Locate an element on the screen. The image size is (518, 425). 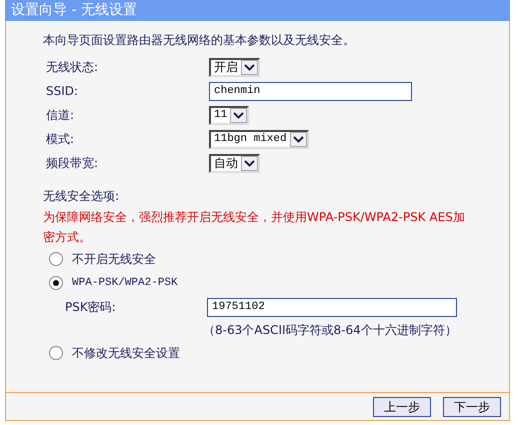
field-label: 模式: is located at coordinates (60, 139).